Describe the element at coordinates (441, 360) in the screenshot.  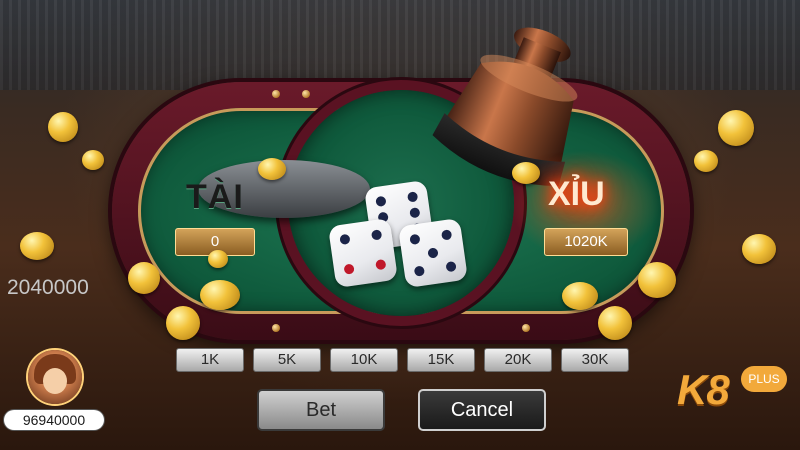
I see `chip-15k: 15K` at that location.